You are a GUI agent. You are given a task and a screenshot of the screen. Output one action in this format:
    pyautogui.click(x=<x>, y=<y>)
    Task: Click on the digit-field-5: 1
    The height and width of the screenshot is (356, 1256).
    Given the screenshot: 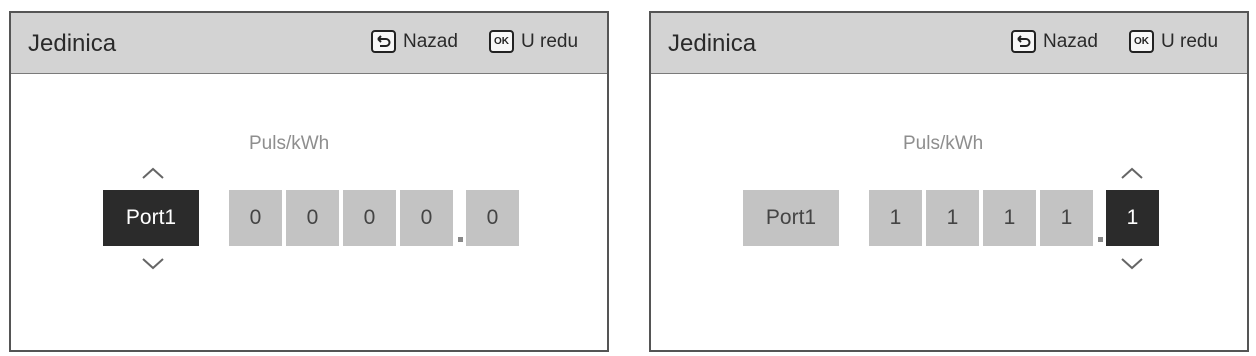 What is the action you would take?
    pyautogui.click(x=1132, y=218)
    